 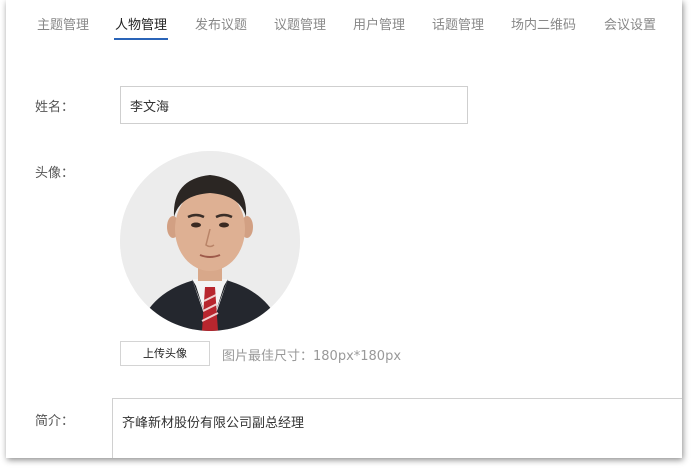 I want to click on upload-avatar-button: 上传头像, so click(x=165, y=353).